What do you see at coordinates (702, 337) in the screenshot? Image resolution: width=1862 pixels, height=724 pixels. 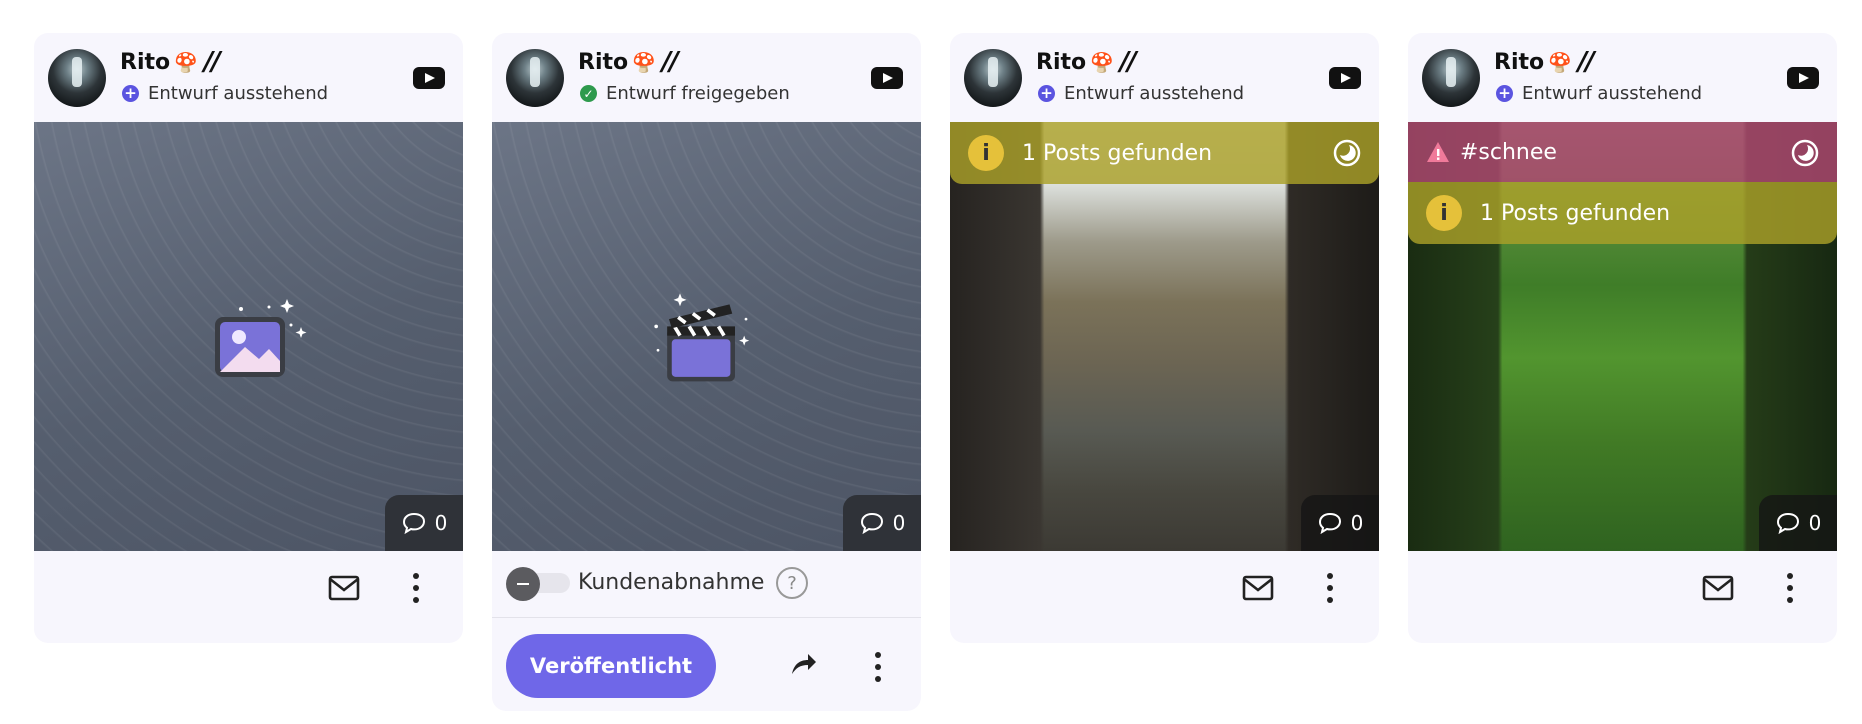 I see `video-placeholder-icon` at bounding box center [702, 337].